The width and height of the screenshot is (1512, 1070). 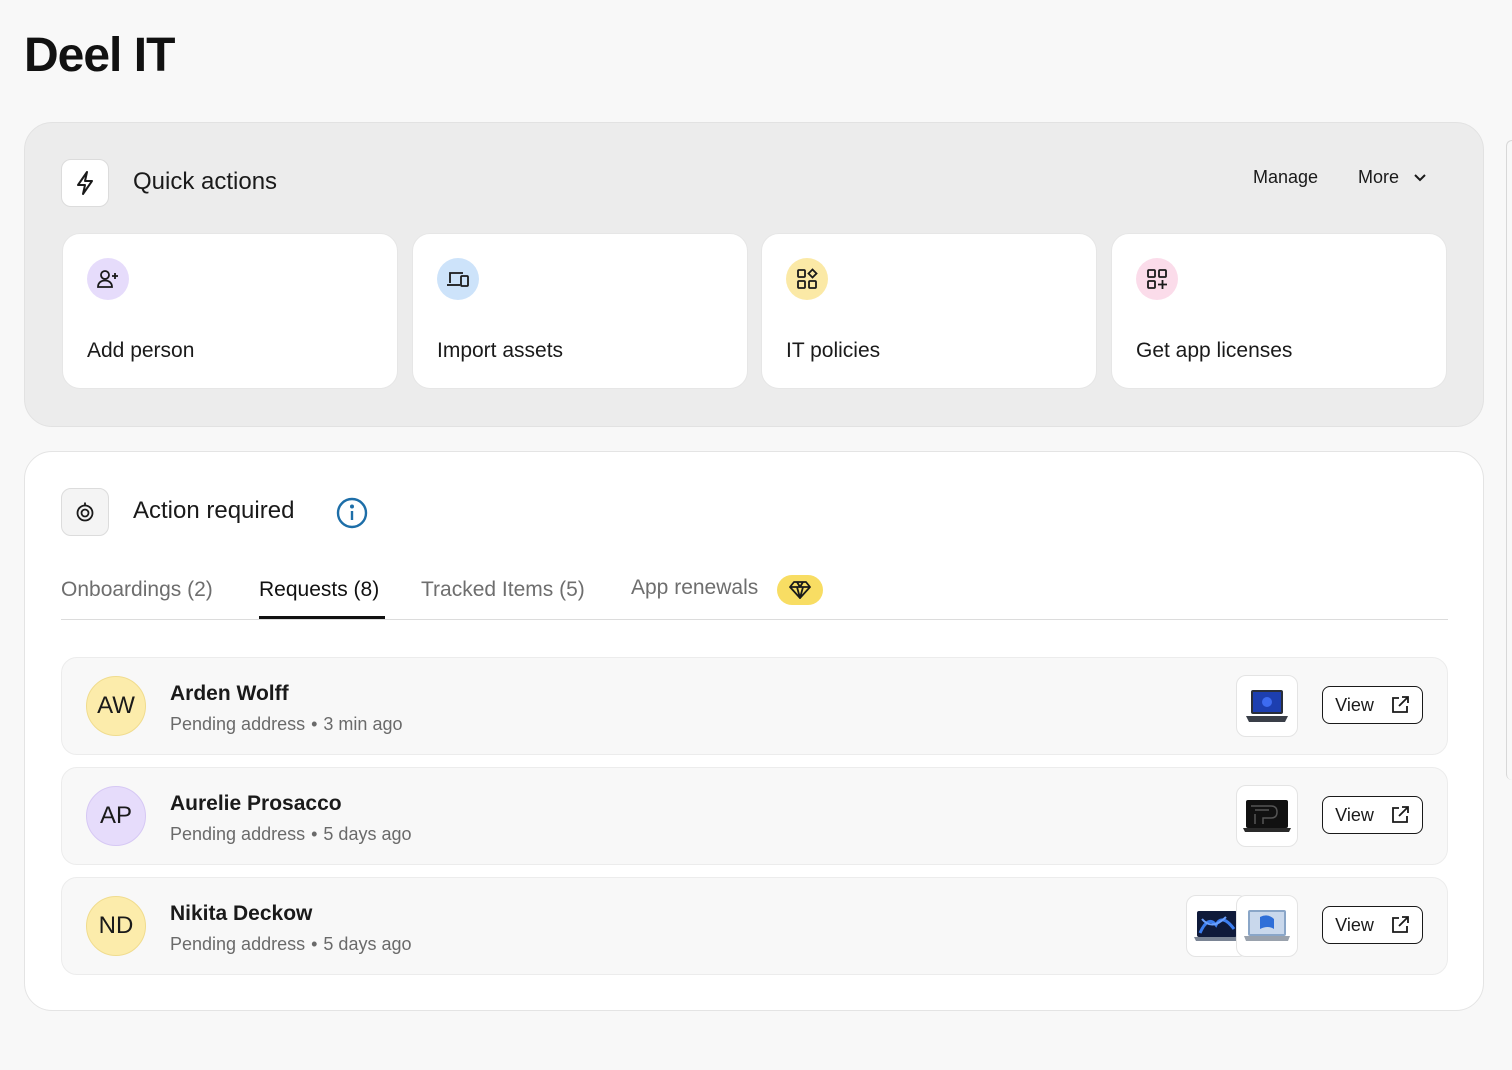 What do you see at coordinates (458, 279) in the screenshot?
I see `devices-icon` at bounding box center [458, 279].